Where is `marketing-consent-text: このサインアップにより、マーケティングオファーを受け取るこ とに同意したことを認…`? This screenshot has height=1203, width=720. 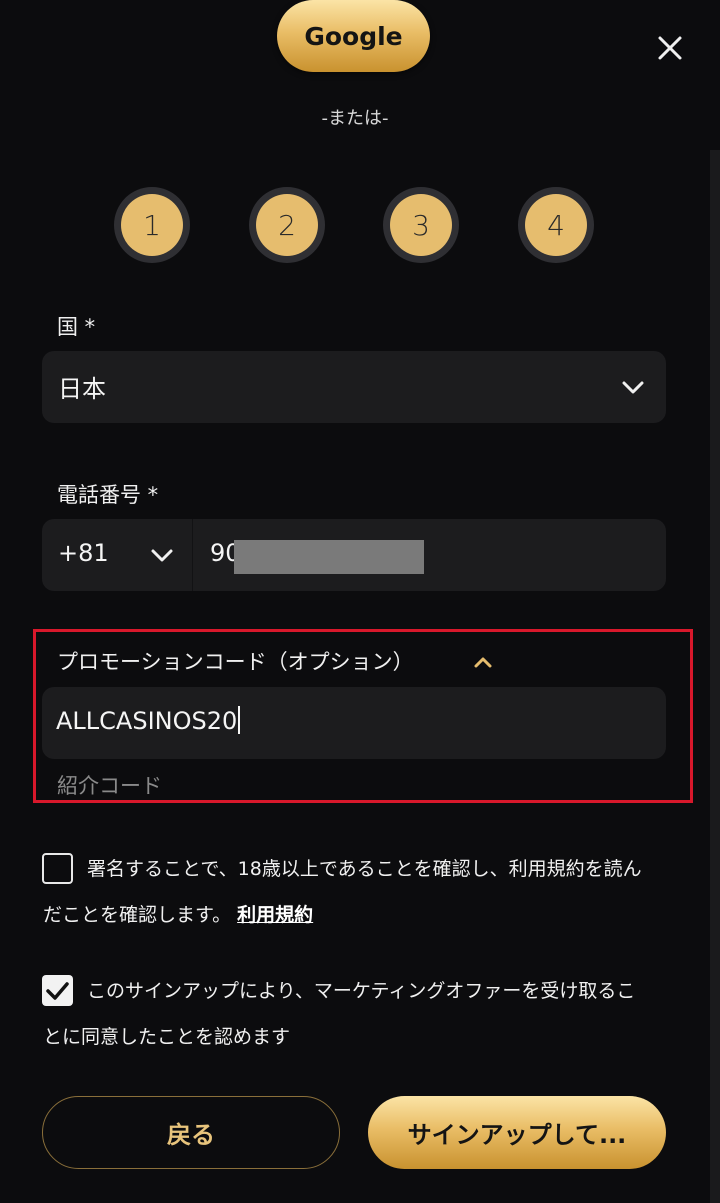 marketing-consent-text: このサインアップにより、マーケティングオファーを受け取るこ とに同意したことを認… is located at coordinates (355, 1014).